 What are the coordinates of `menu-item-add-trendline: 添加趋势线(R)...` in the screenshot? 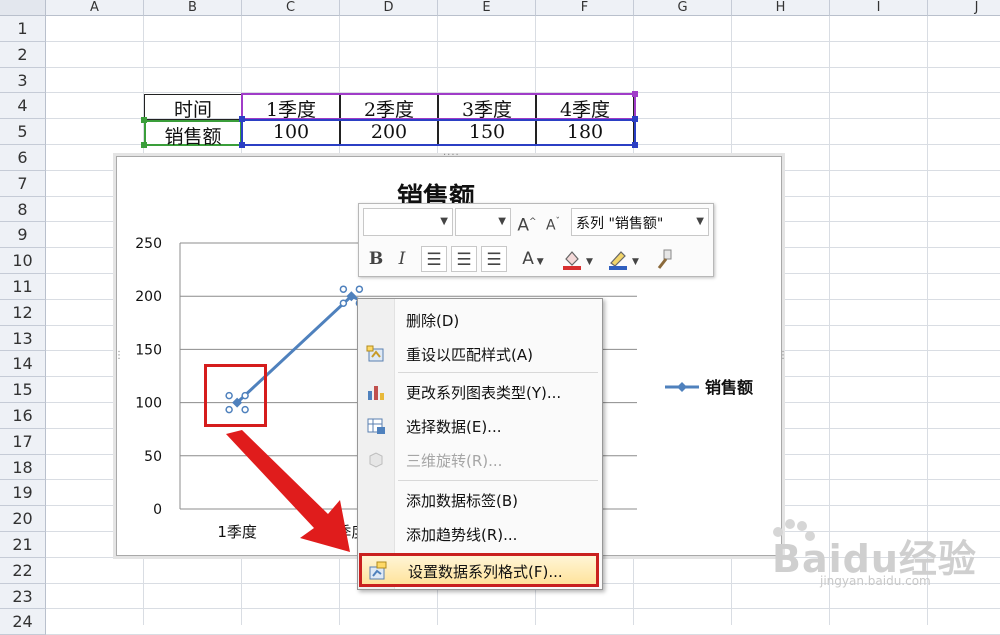 It's located at (480, 534).